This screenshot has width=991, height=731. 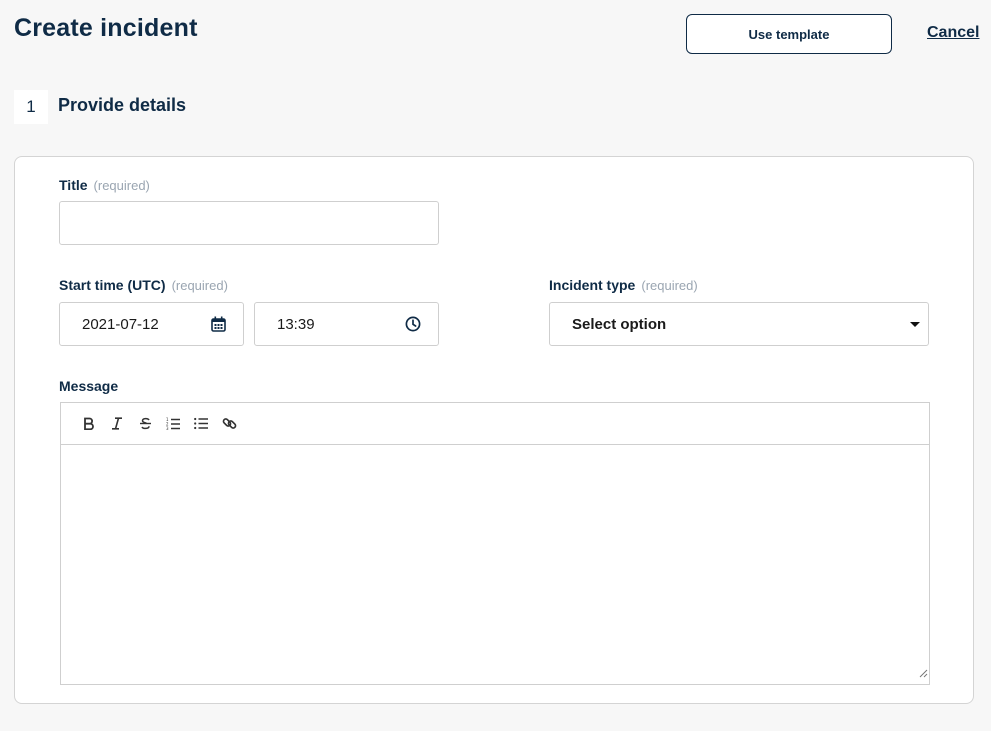 What do you see at coordinates (296, 324) in the screenshot?
I see `time-value: 13:39` at bounding box center [296, 324].